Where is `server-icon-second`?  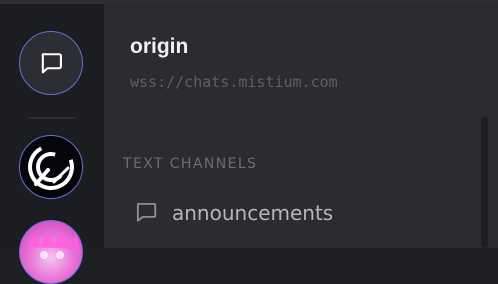
server-icon-second is located at coordinates (51, 252).